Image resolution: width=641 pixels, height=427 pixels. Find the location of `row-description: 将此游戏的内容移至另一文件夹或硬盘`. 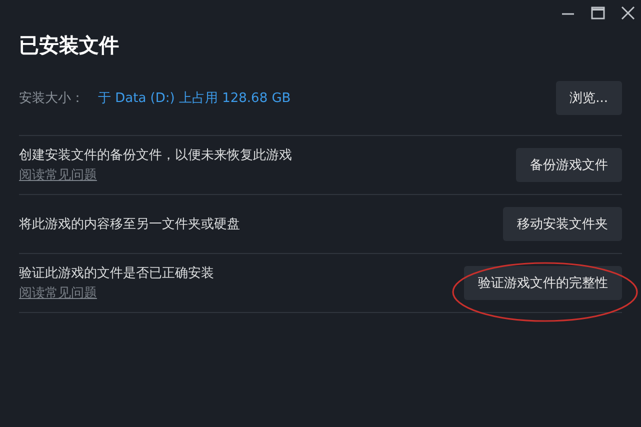

row-description: 将此游戏的内容移至另一文件夹或硬盘 is located at coordinates (129, 224).